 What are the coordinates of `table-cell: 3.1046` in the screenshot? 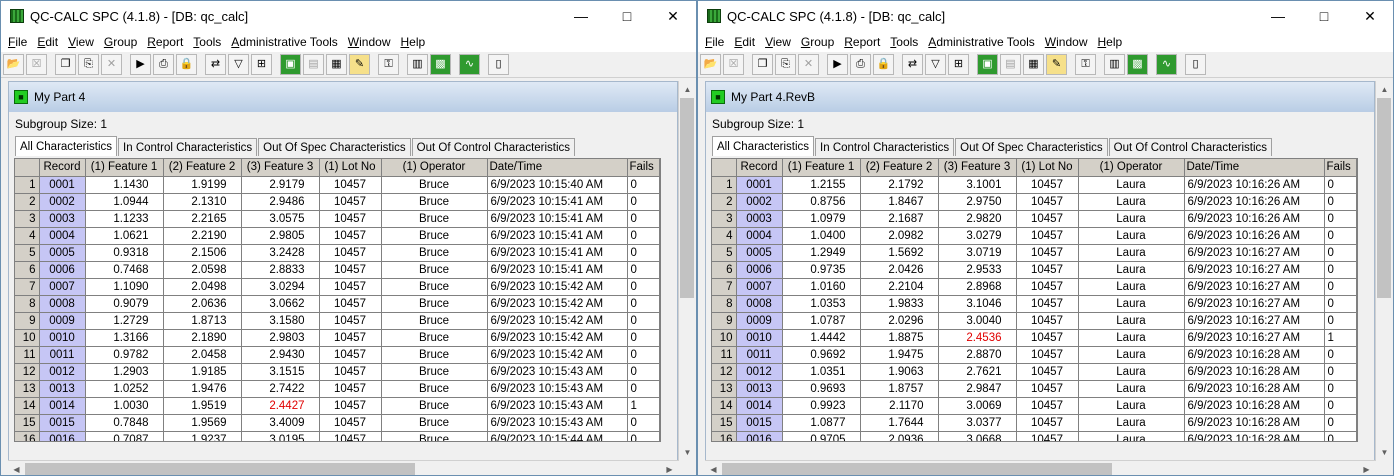 It's located at (977, 304).